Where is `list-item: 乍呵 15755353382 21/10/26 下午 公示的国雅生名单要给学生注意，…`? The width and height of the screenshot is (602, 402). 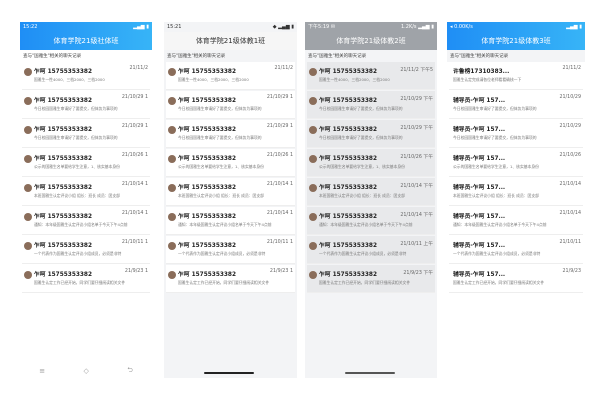 list-item: 乍呵 15755353382 21/10/26 下午 公示的国雅生名单要给学生注意，… is located at coordinates (371, 163).